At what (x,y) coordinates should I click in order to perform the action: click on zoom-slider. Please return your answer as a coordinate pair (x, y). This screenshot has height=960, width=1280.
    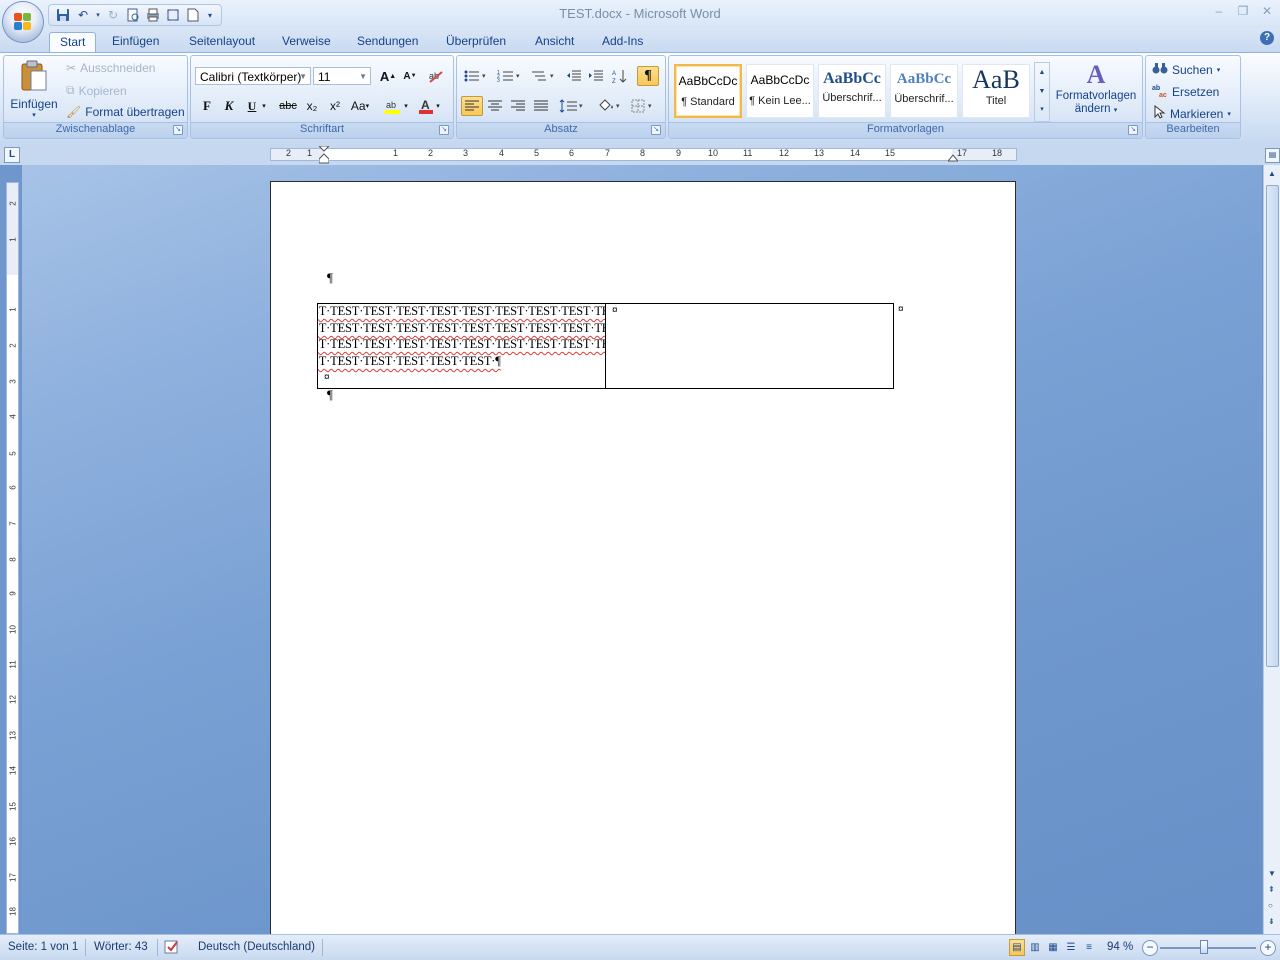
    Looking at the image, I should click on (1208, 948).